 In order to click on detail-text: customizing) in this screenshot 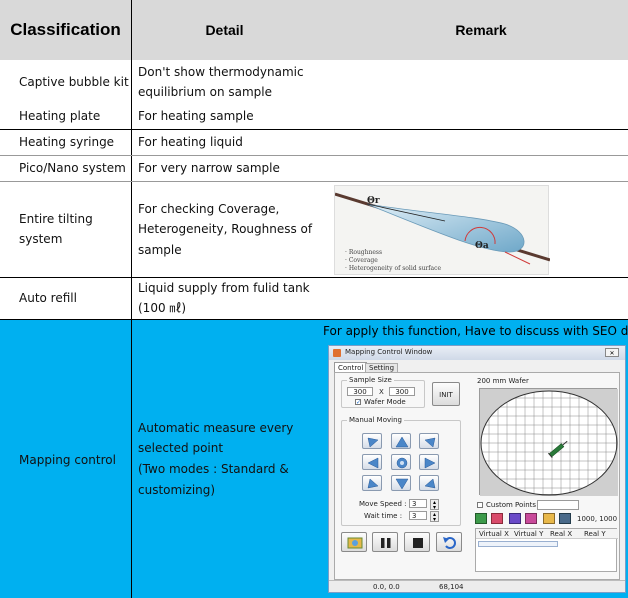, I will do `click(177, 490)`.